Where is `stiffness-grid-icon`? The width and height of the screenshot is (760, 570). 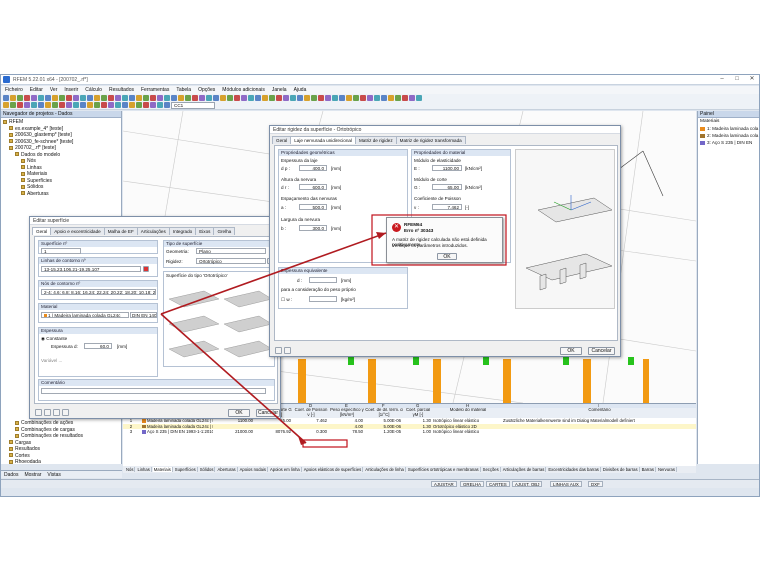
stiffness-grid-icon is located at coordinates (287, 350).